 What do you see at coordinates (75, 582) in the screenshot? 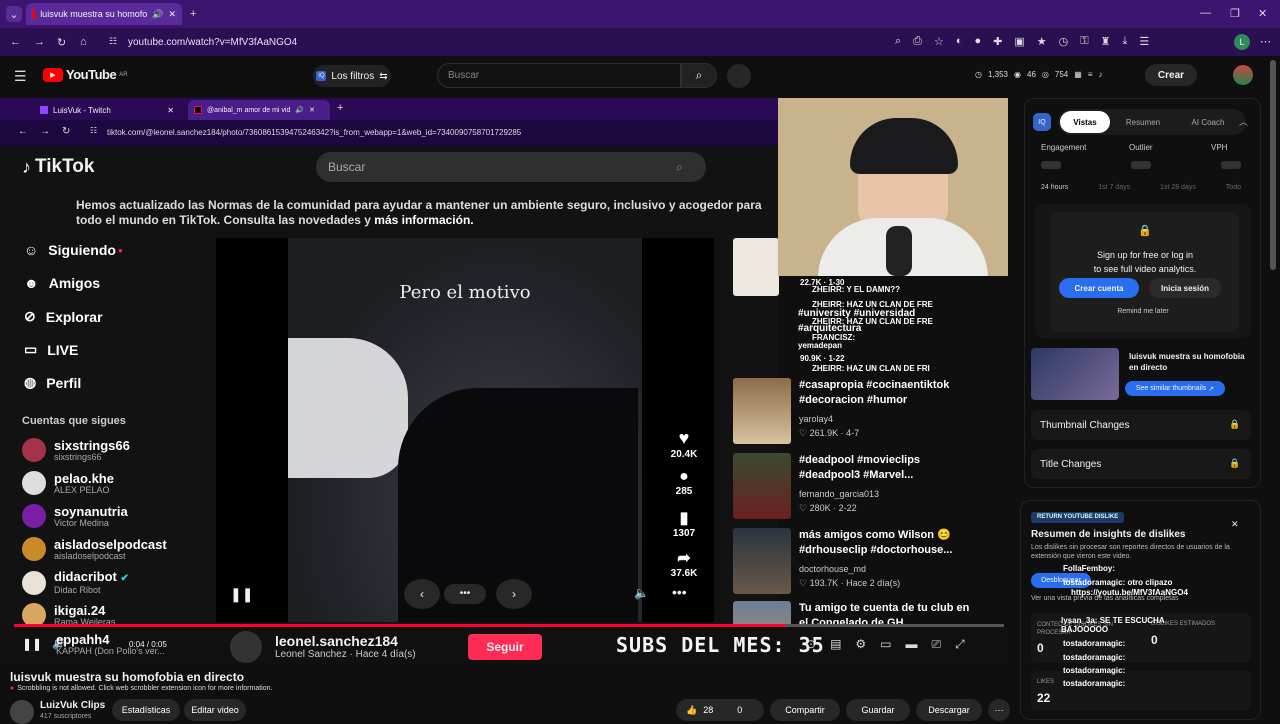
I see `followed-account: didacribot ✔ Didac Ribot` at bounding box center [75, 582].